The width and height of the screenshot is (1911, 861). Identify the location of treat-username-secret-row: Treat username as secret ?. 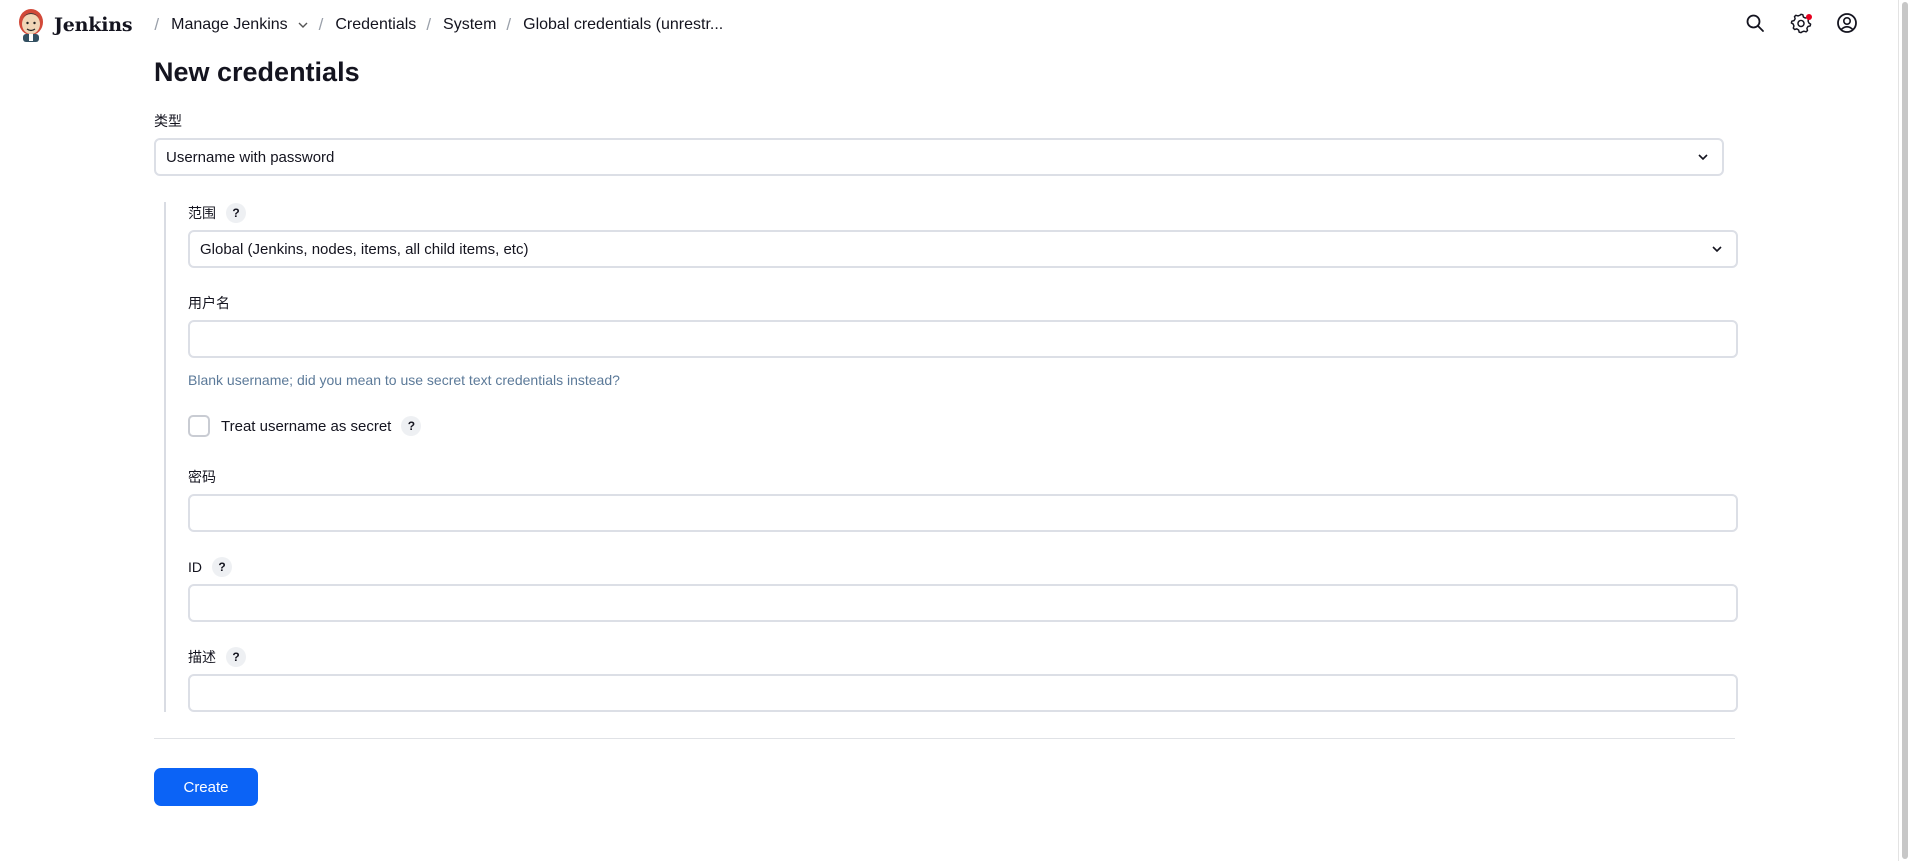
(963, 426).